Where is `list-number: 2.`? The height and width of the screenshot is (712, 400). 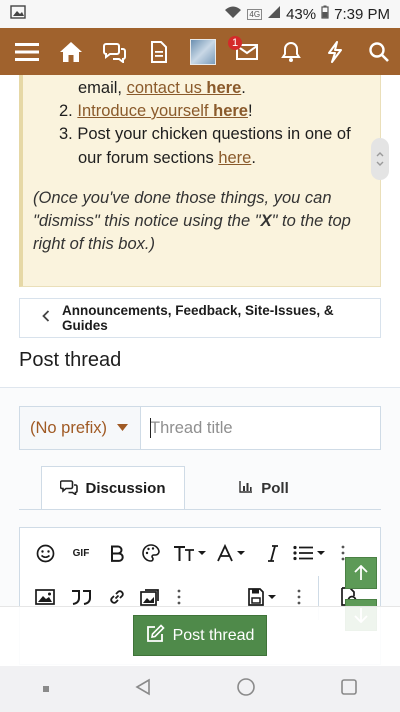
list-number: 2. is located at coordinates (66, 111).